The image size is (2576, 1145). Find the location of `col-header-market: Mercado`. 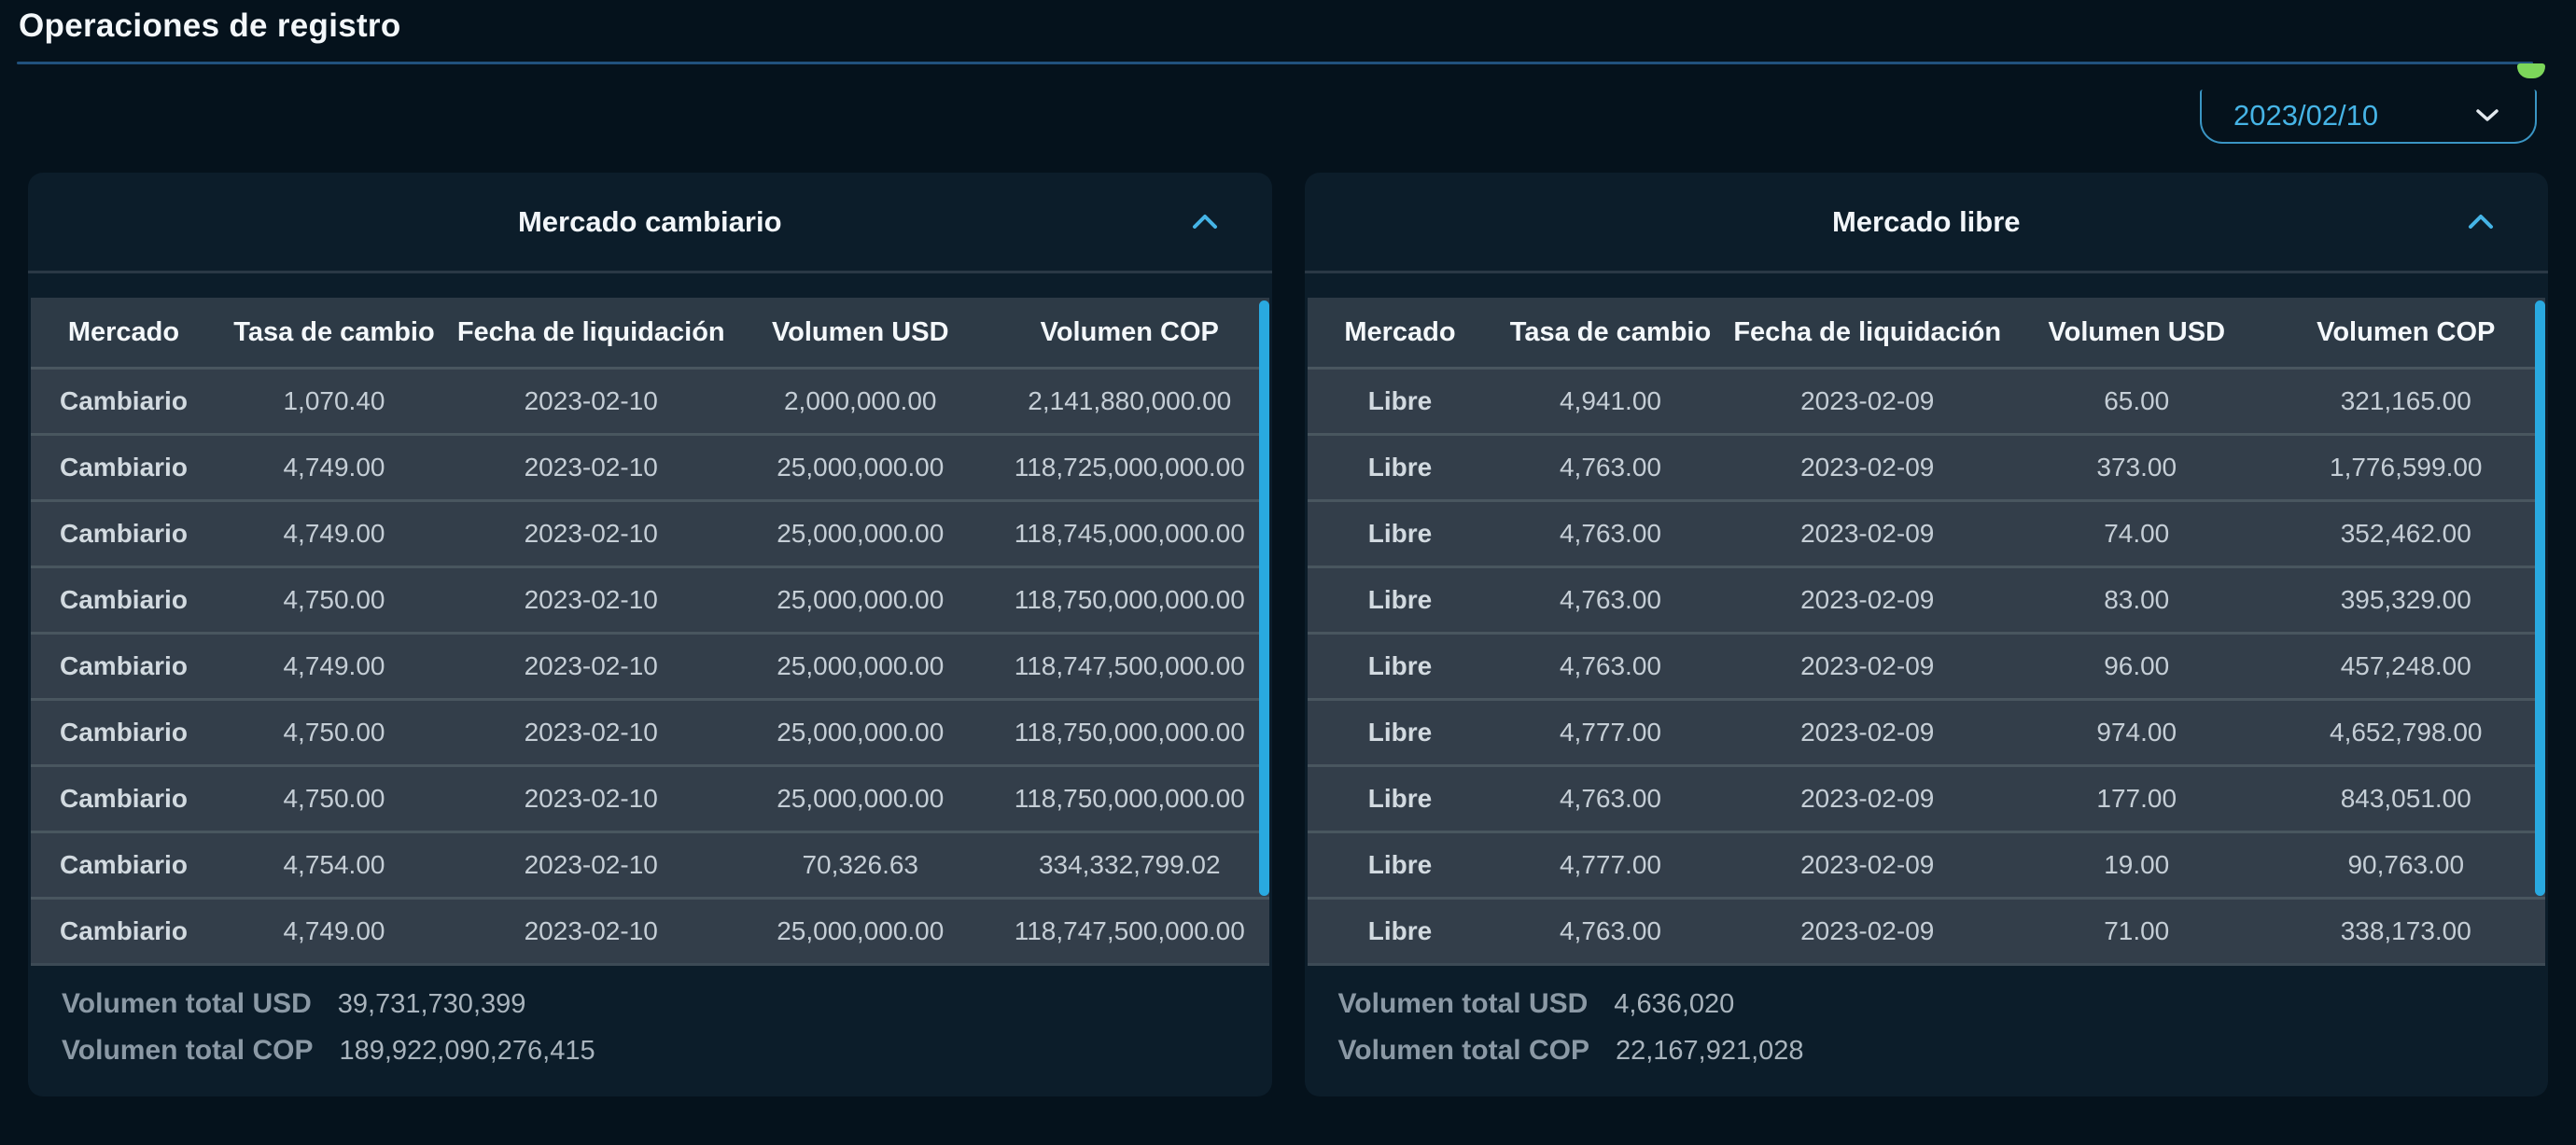

col-header-market: Mercado is located at coordinates (124, 334).